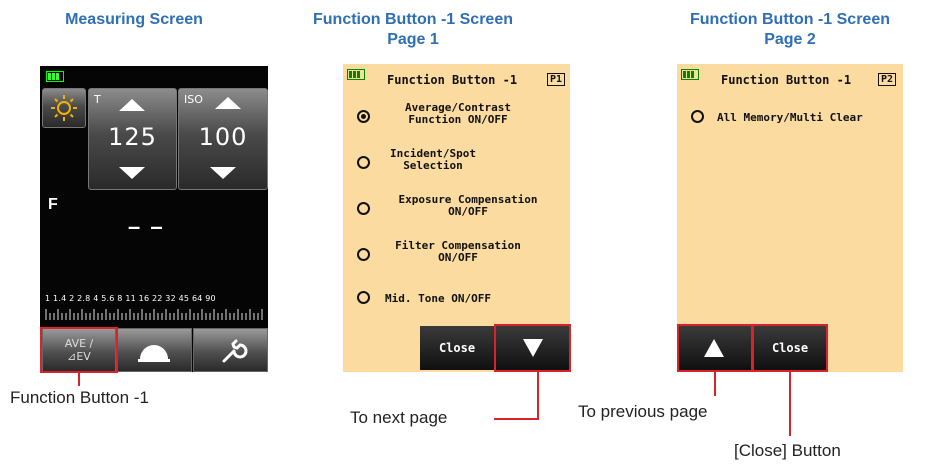  What do you see at coordinates (228, 103) in the screenshot?
I see `iso-up-arrow-icon` at bounding box center [228, 103].